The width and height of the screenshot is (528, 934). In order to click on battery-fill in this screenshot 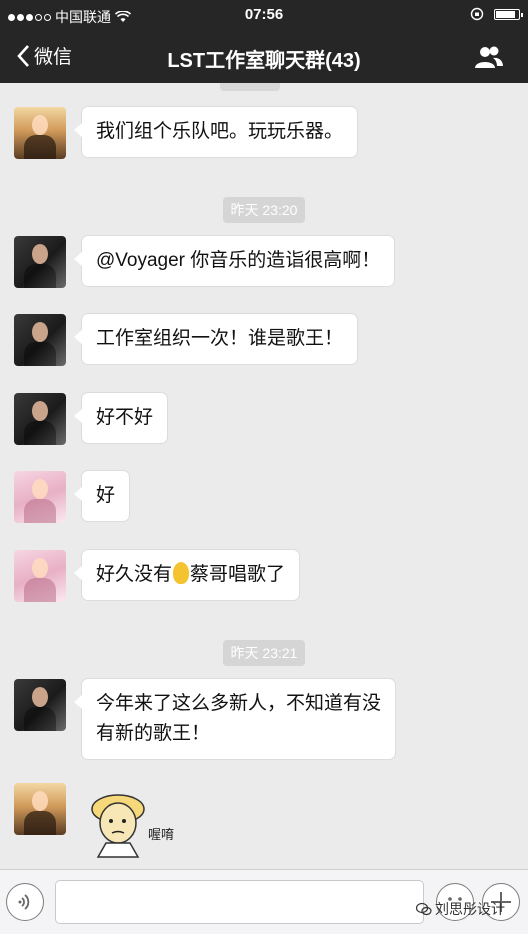, I will do `click(505, 14)`.